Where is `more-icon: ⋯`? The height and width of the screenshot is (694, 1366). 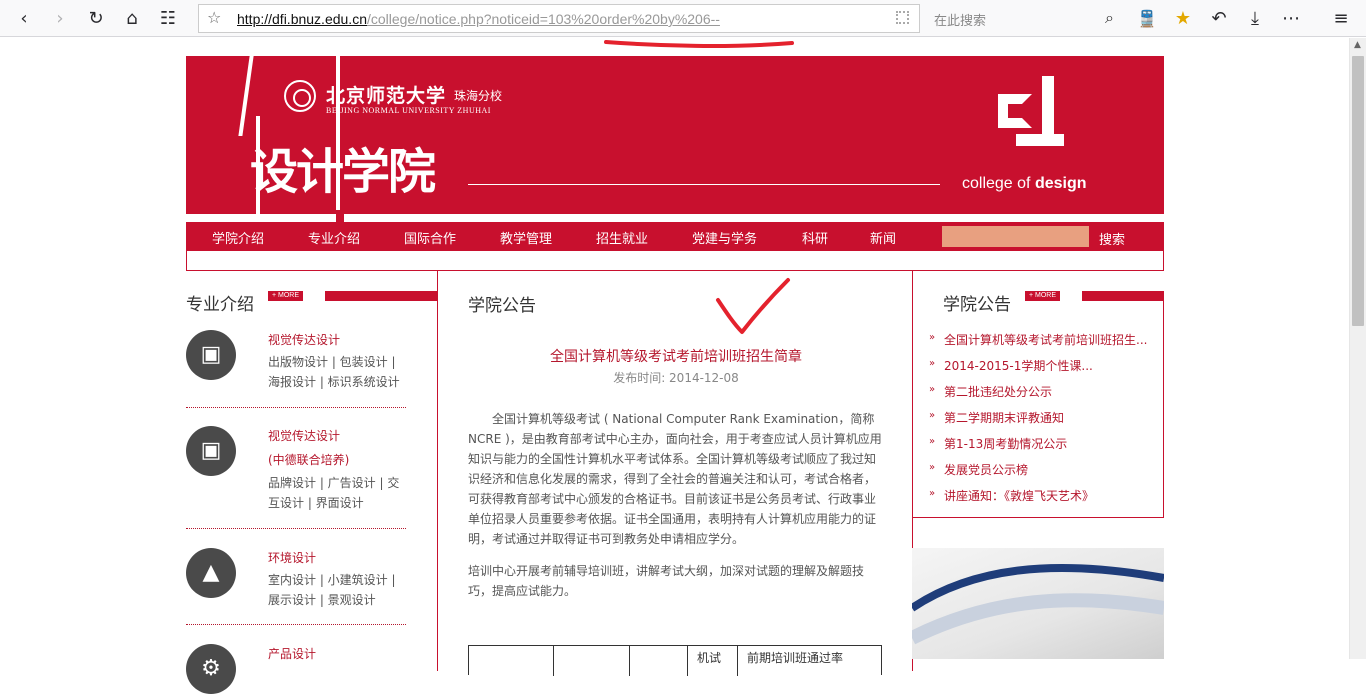 more-icon: ⋯ is located at coordinates (1291, 19).